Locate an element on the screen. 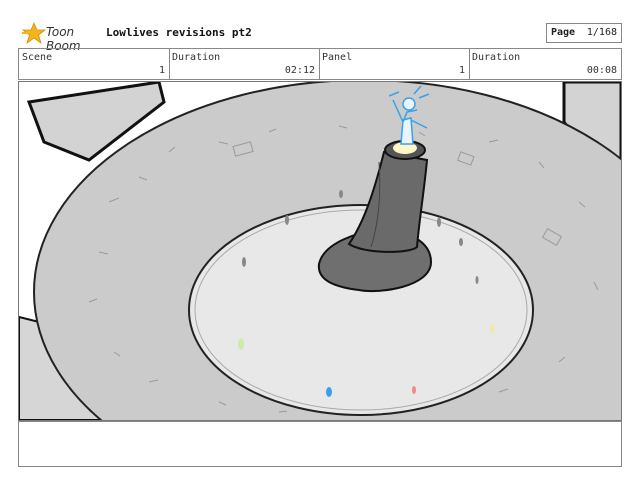 The width and height of the screenshot is (640, 495). scene-duration-value: 02:12 is located at coordinates (299, 70).